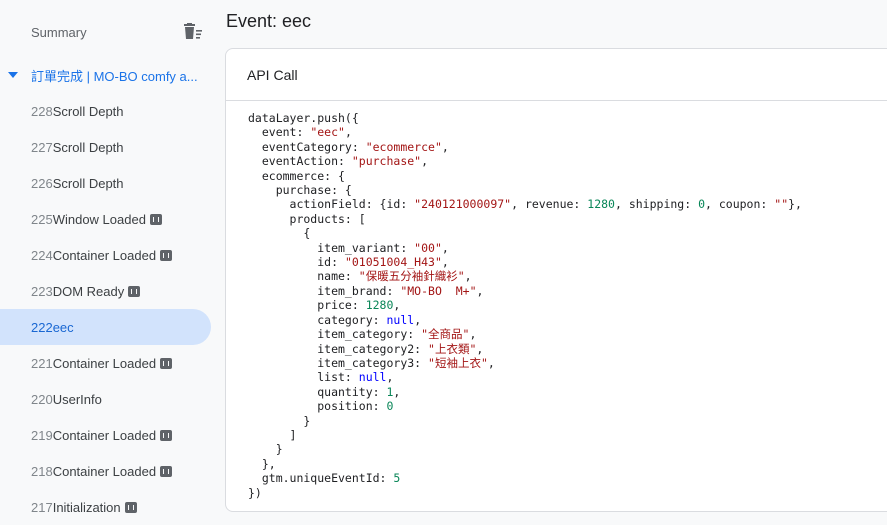 This screenshot has height=525, width=887. I want to click on code-string: "00", so click(428, 247).